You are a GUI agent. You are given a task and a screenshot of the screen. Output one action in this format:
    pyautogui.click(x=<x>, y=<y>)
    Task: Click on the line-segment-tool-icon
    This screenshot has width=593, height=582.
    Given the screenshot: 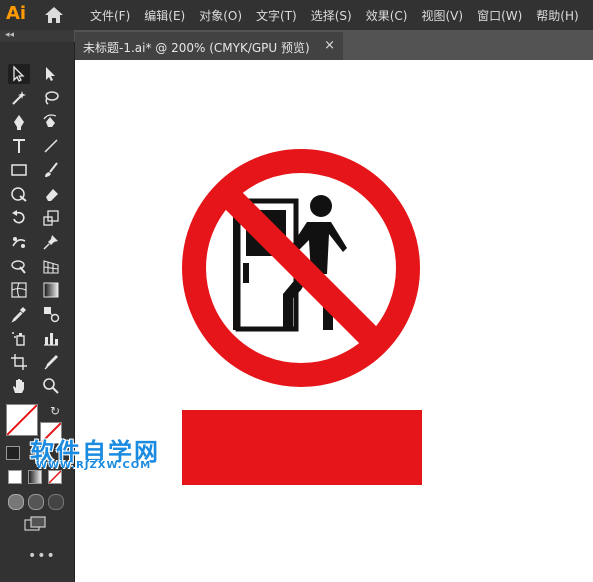 What is the action you would take?
    pyautogui.click(x=51, y=146)
    